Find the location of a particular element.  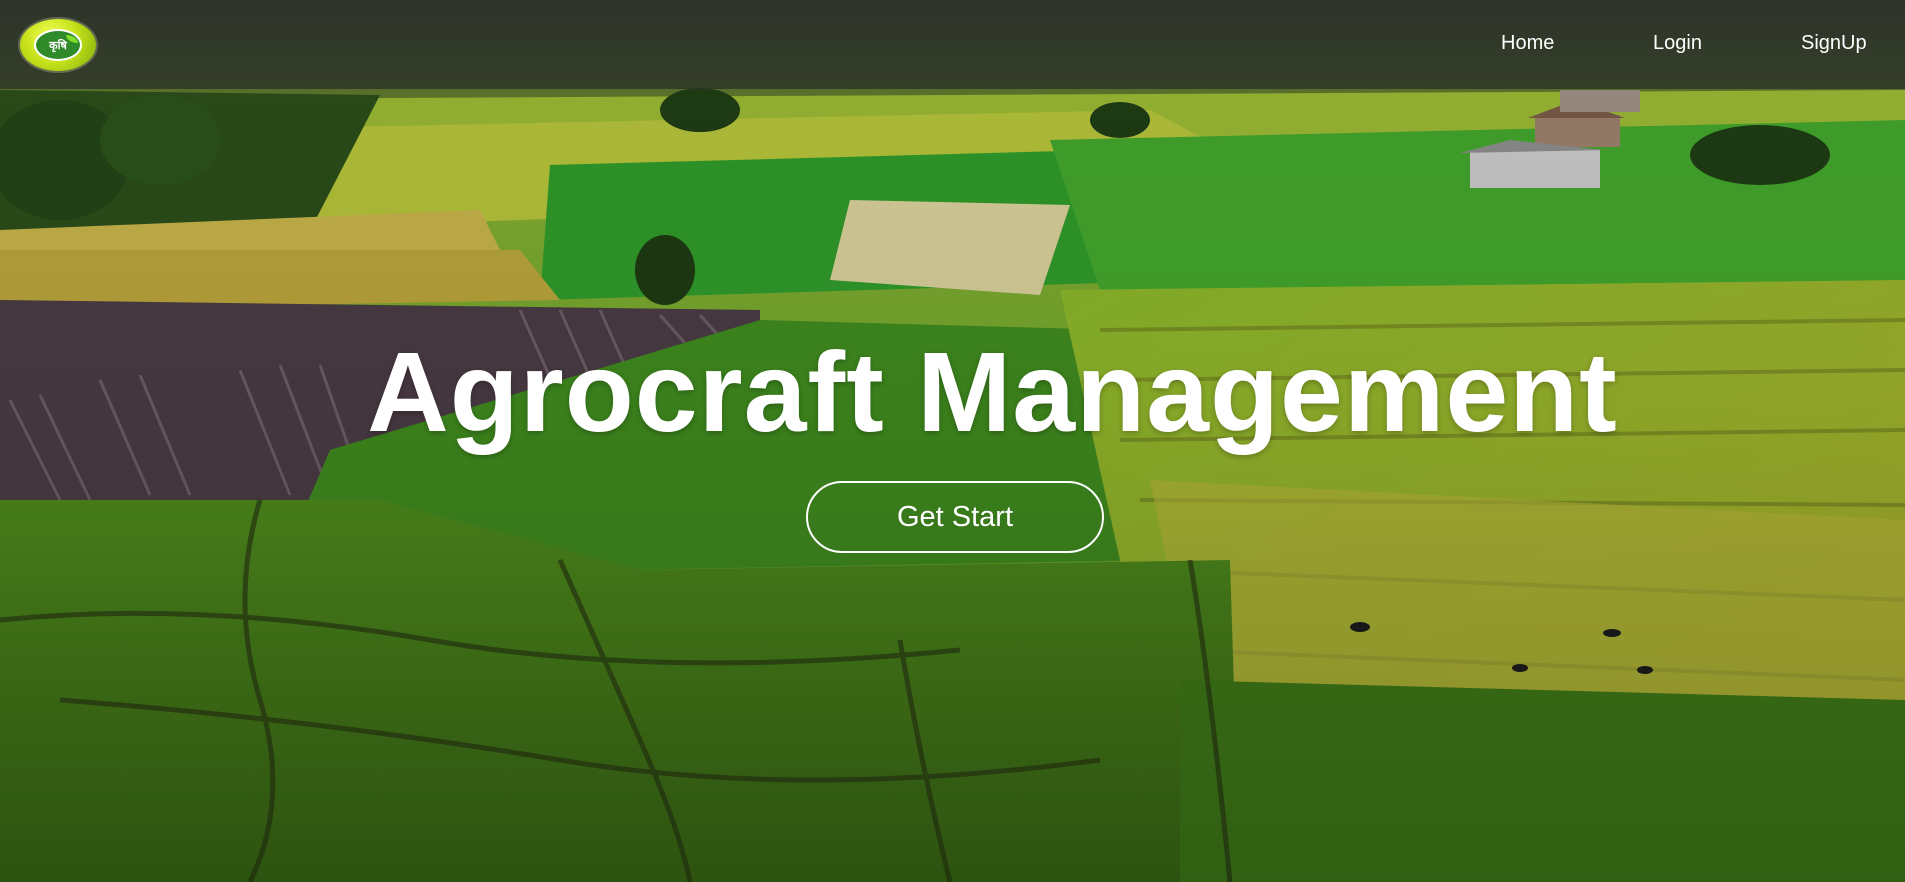

logo-emblem: कृषि is located at coordinates (58, 45).